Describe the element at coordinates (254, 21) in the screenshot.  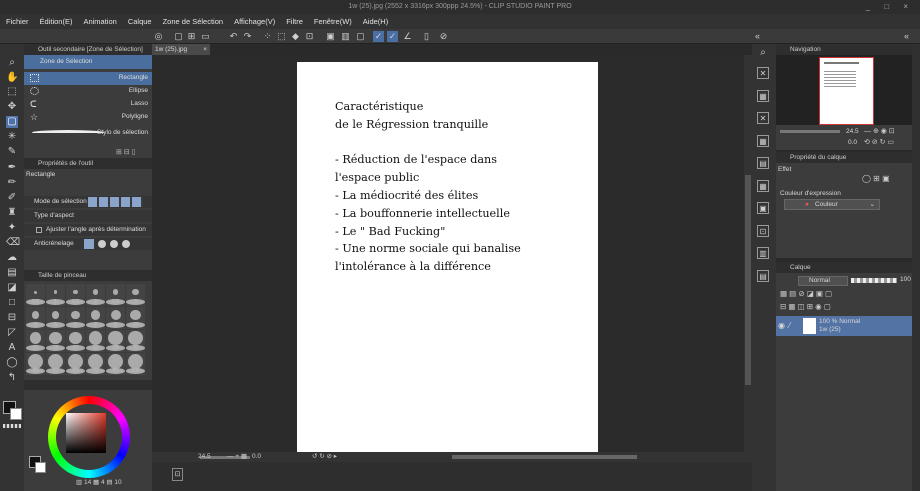
I see `menu-affichage: Affichage(V)` at that location.